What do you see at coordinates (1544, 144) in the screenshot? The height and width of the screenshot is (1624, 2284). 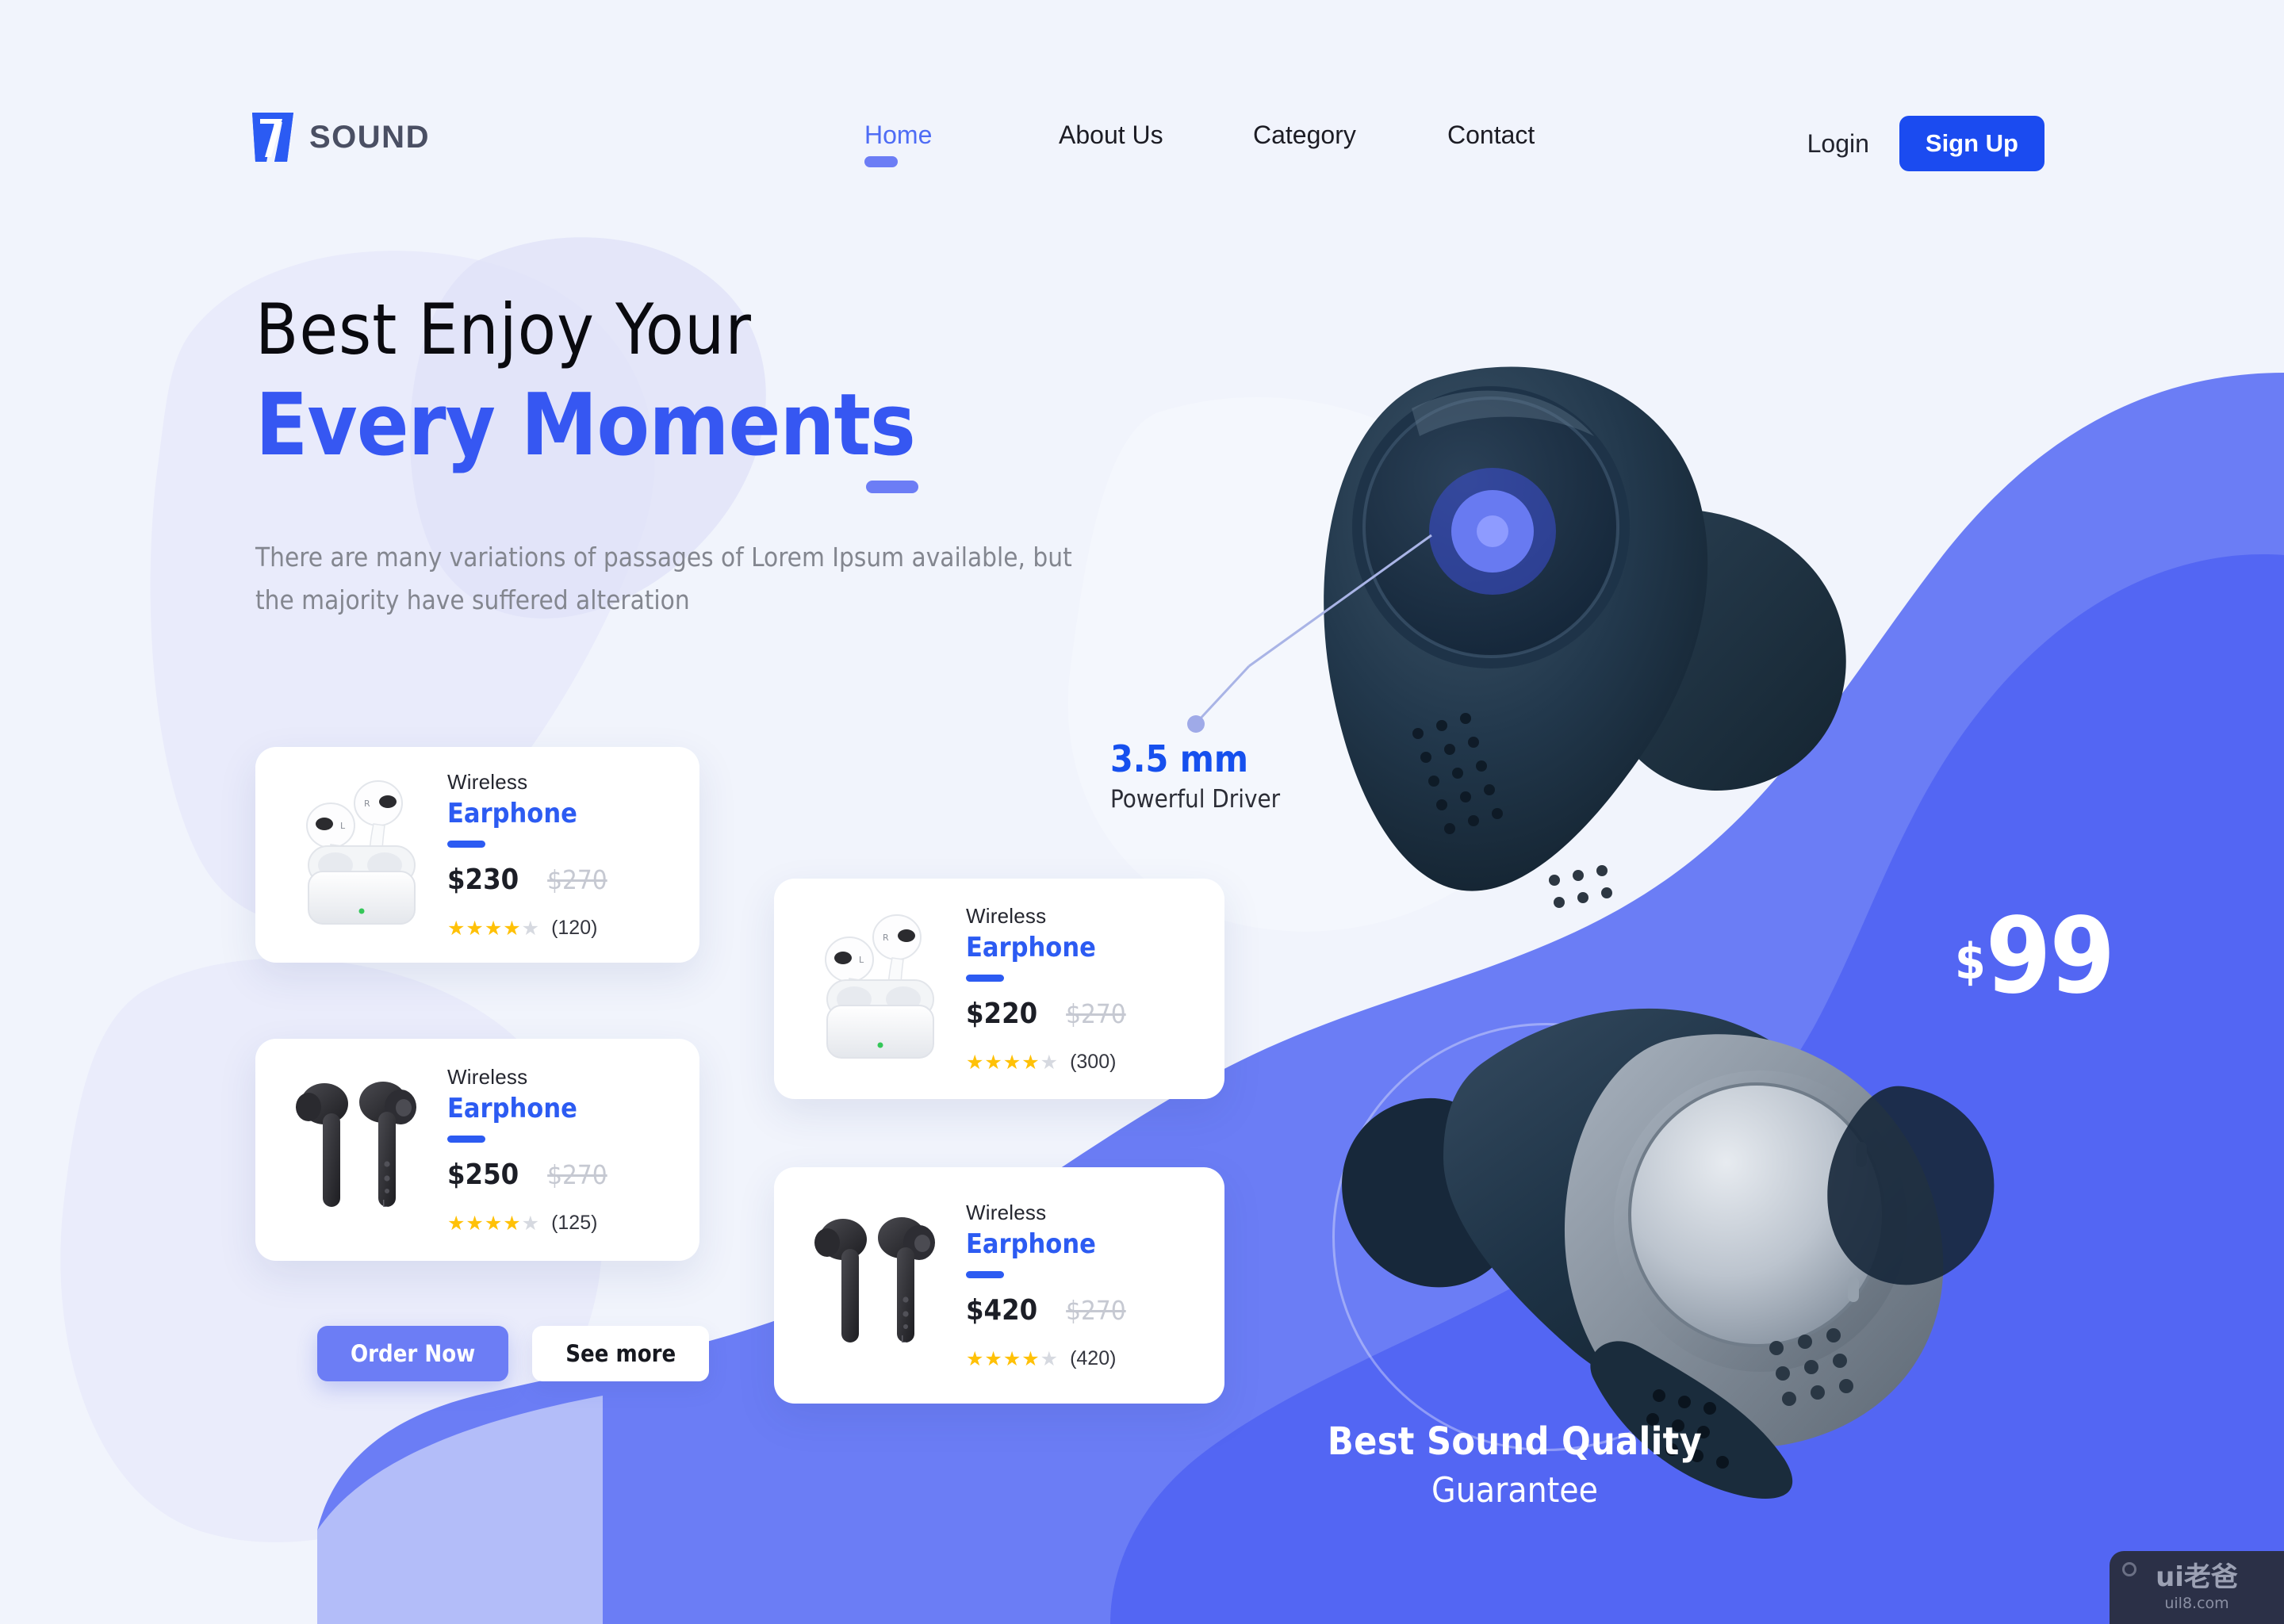 I see `nav-slot-contact: Contact` at bounding box center [1544, 144].